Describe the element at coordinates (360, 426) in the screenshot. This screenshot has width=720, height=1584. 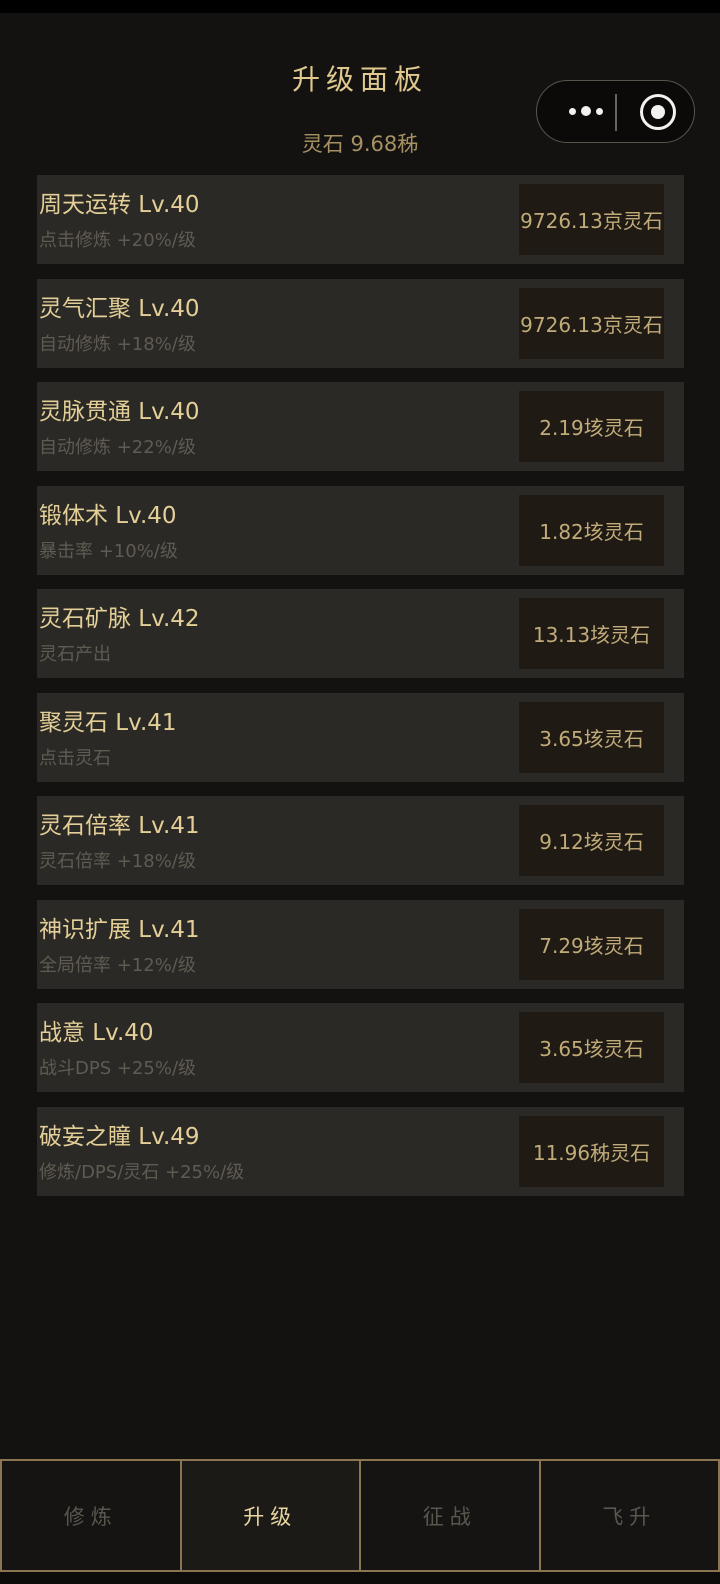
I see `upgrade-row: 灵脉贯通 Lv.40 自动修炼 +22%/级 2.19垓灵石` at that location.